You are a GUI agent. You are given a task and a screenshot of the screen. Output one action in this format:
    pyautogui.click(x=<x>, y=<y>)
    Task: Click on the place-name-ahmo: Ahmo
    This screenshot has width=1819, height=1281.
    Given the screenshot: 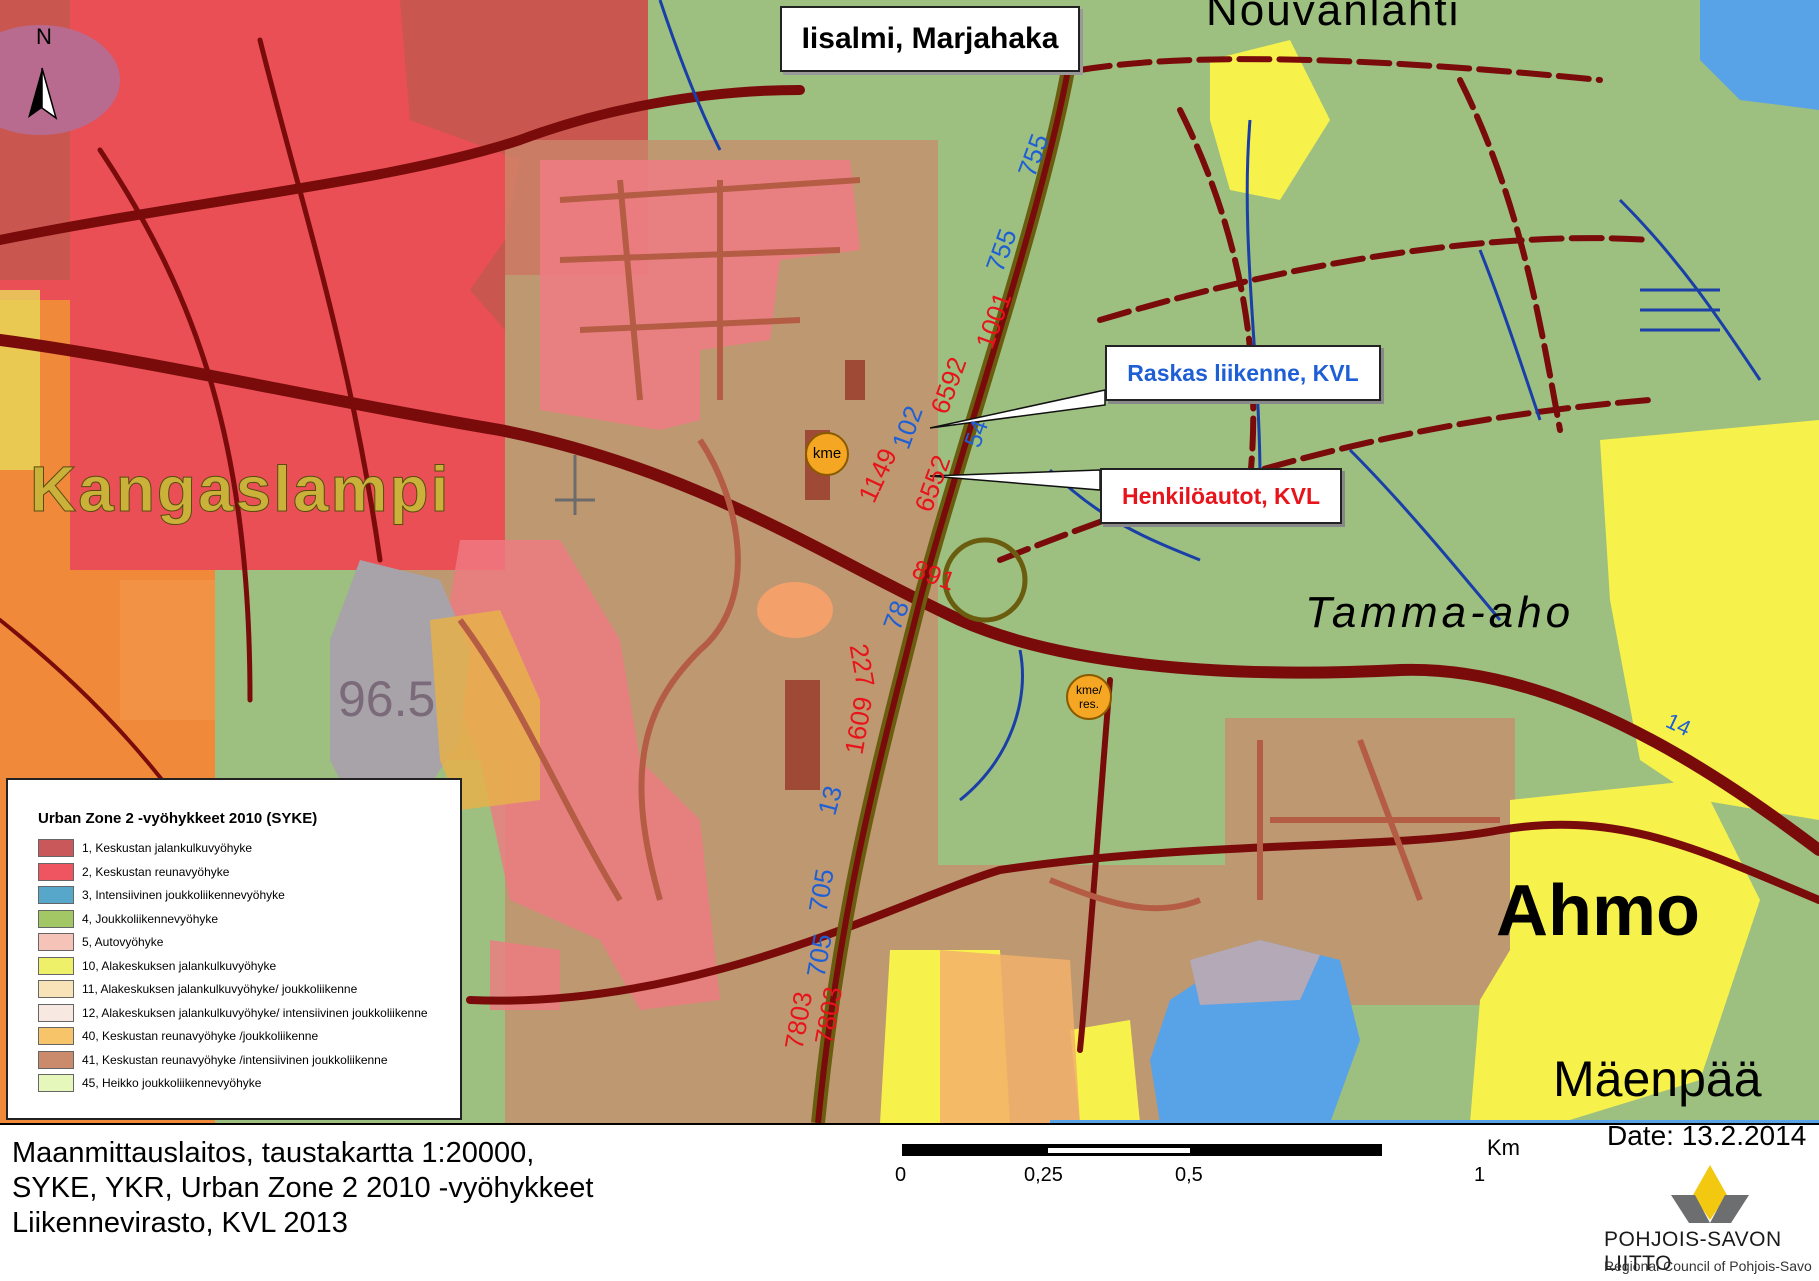 What is the action you would take?
    pyautogui.click(x=1598, y=911)
    